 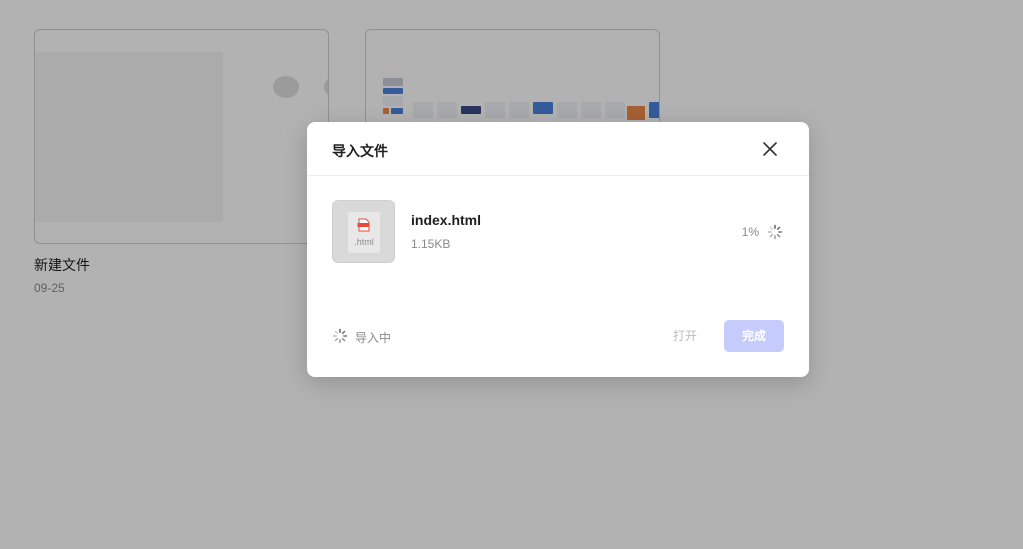 I want to click on upload-progress-text: 1%, so click(x=750, y=232).